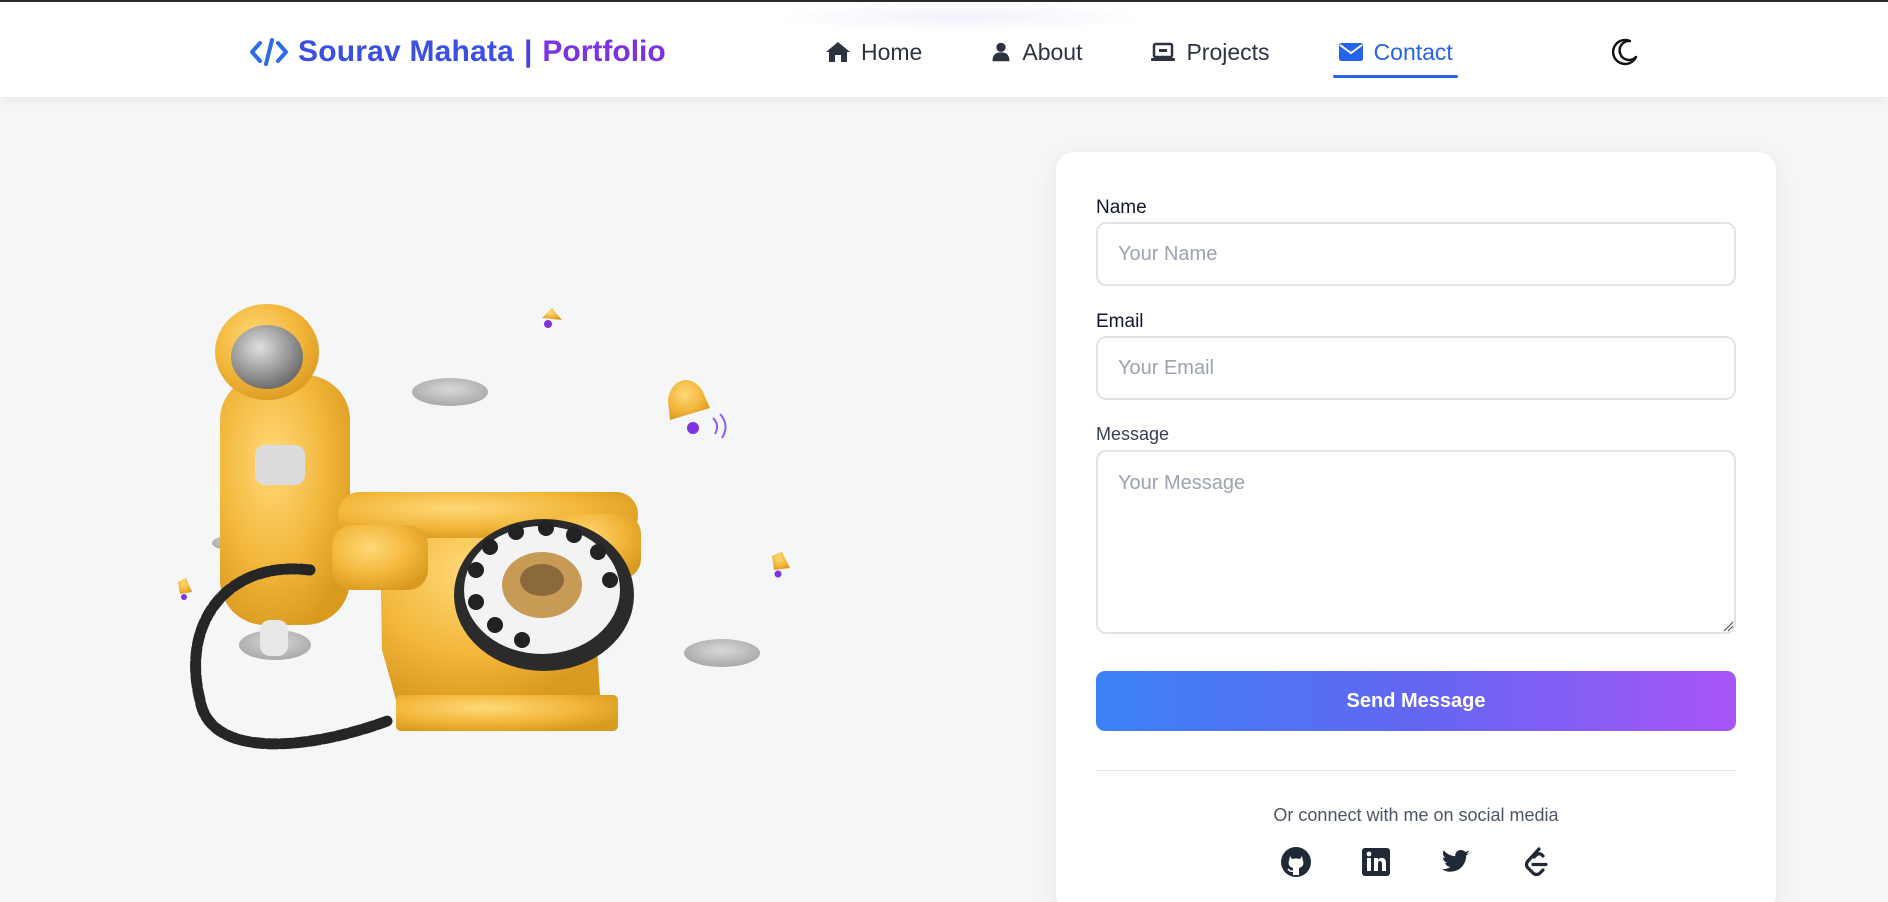  I want to click on nav-about: About, so click(1036, 52).